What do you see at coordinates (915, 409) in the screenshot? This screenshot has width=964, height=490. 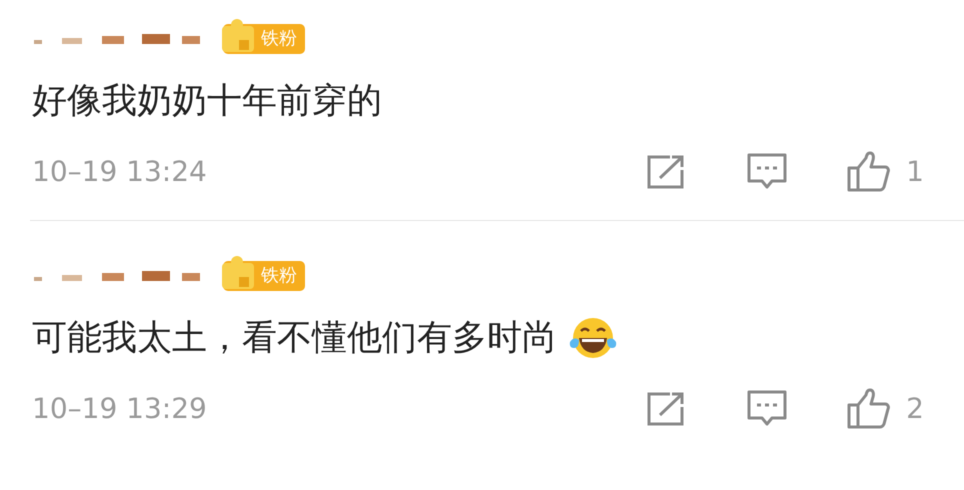 I see `like-count: 2` at bounding box center [915, 409].